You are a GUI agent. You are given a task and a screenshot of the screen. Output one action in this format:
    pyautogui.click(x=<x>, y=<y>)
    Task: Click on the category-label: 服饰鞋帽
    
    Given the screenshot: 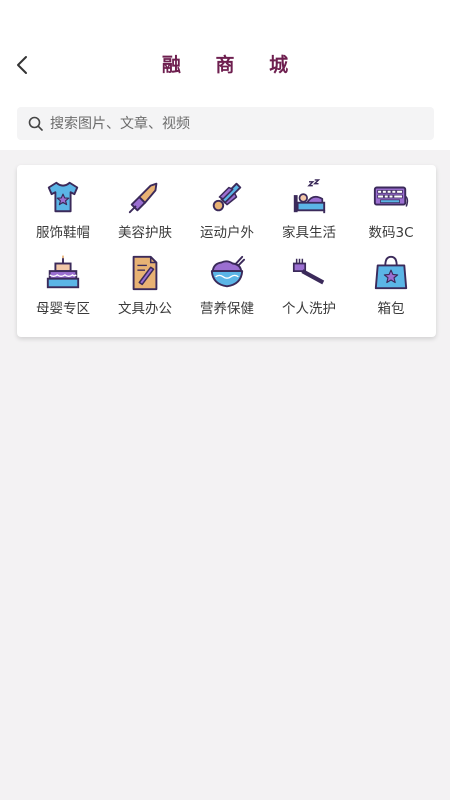 What is the action you would take?
    pyautogui.click(x=63, y=233)
    